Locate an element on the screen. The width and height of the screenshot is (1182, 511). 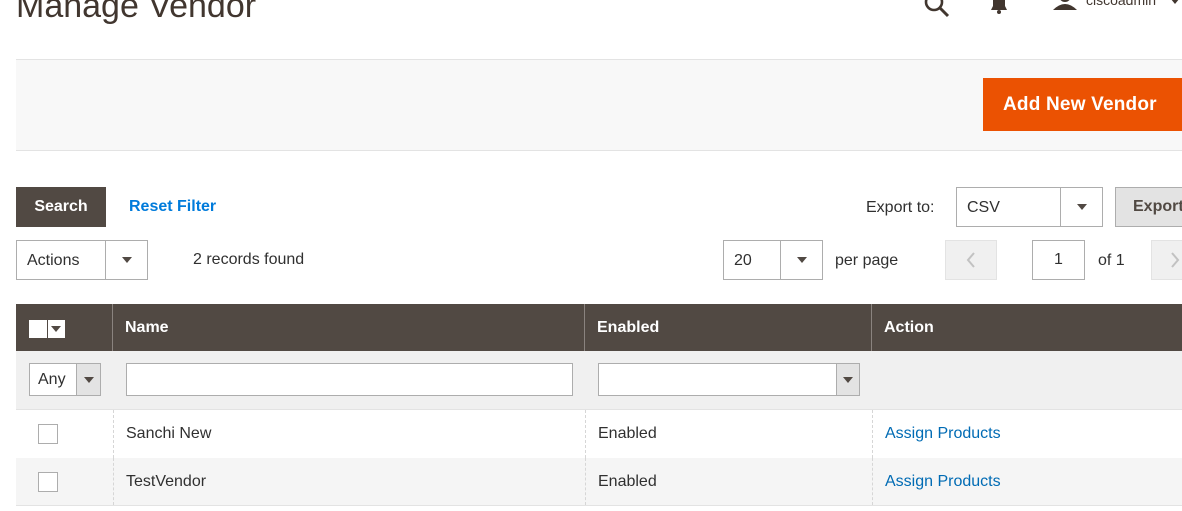
grid-header-row: Name Enabled Action is located at coordinates (599, 327).